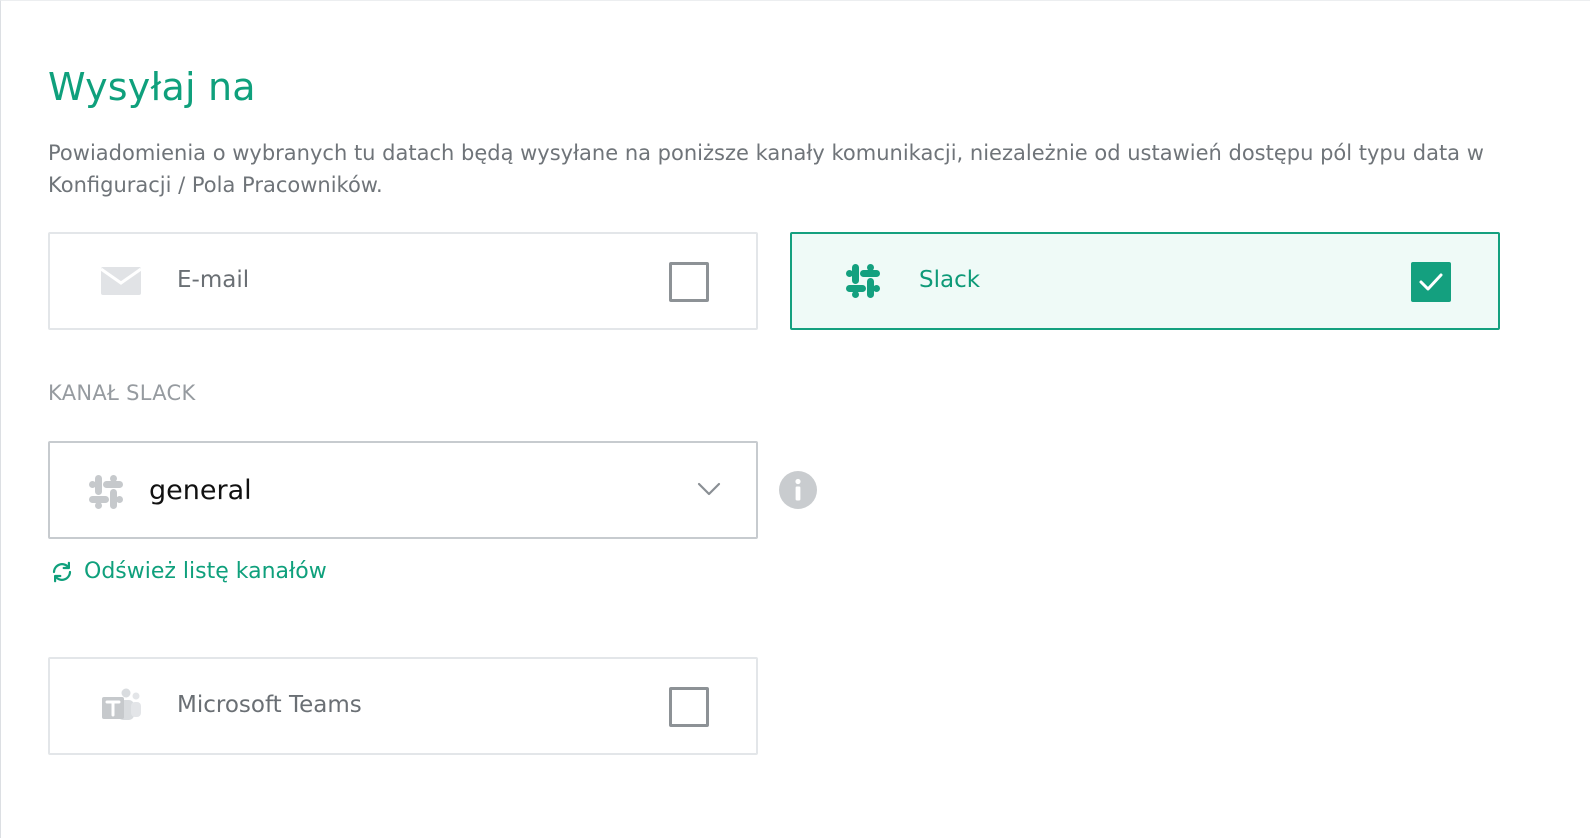 This screenshot has height=838, width=1590. Describe the element at coordinates (62, 572) in the screenshot. I see `refresh-icon` at that location.